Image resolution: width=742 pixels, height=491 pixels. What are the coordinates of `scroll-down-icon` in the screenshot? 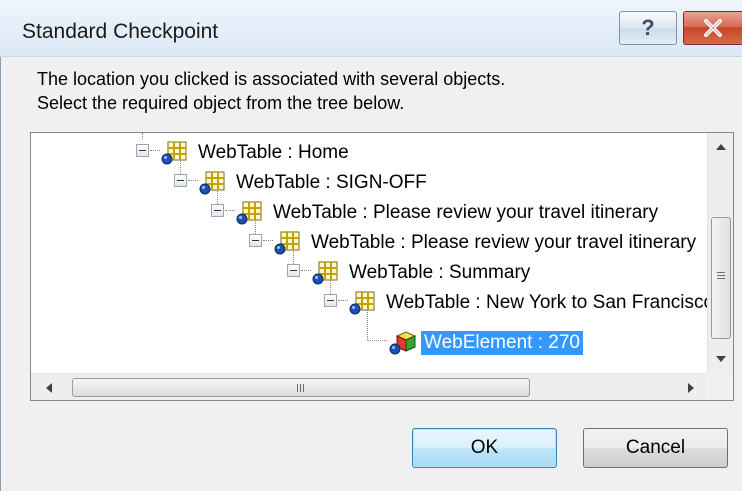 It's located at (721, 359).